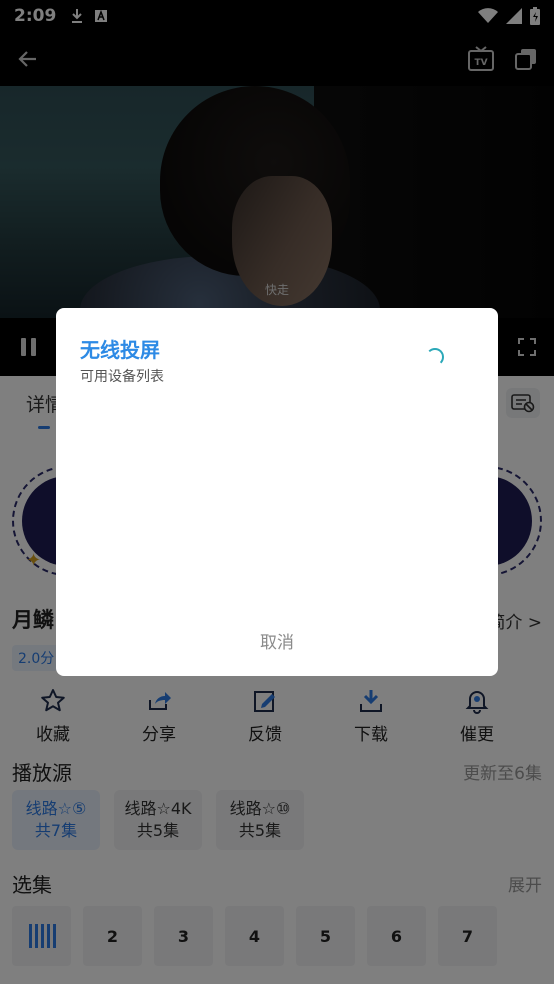 This screenshot has width=554, height=984. I want to click on dialog-title: 无线投屏, so click(120, 350).